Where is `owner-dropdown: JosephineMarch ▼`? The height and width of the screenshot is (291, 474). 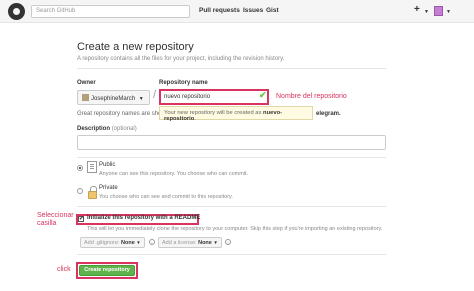 owner-dropdown: JosephineMarch ▼ is located at coordinates (113, 97).